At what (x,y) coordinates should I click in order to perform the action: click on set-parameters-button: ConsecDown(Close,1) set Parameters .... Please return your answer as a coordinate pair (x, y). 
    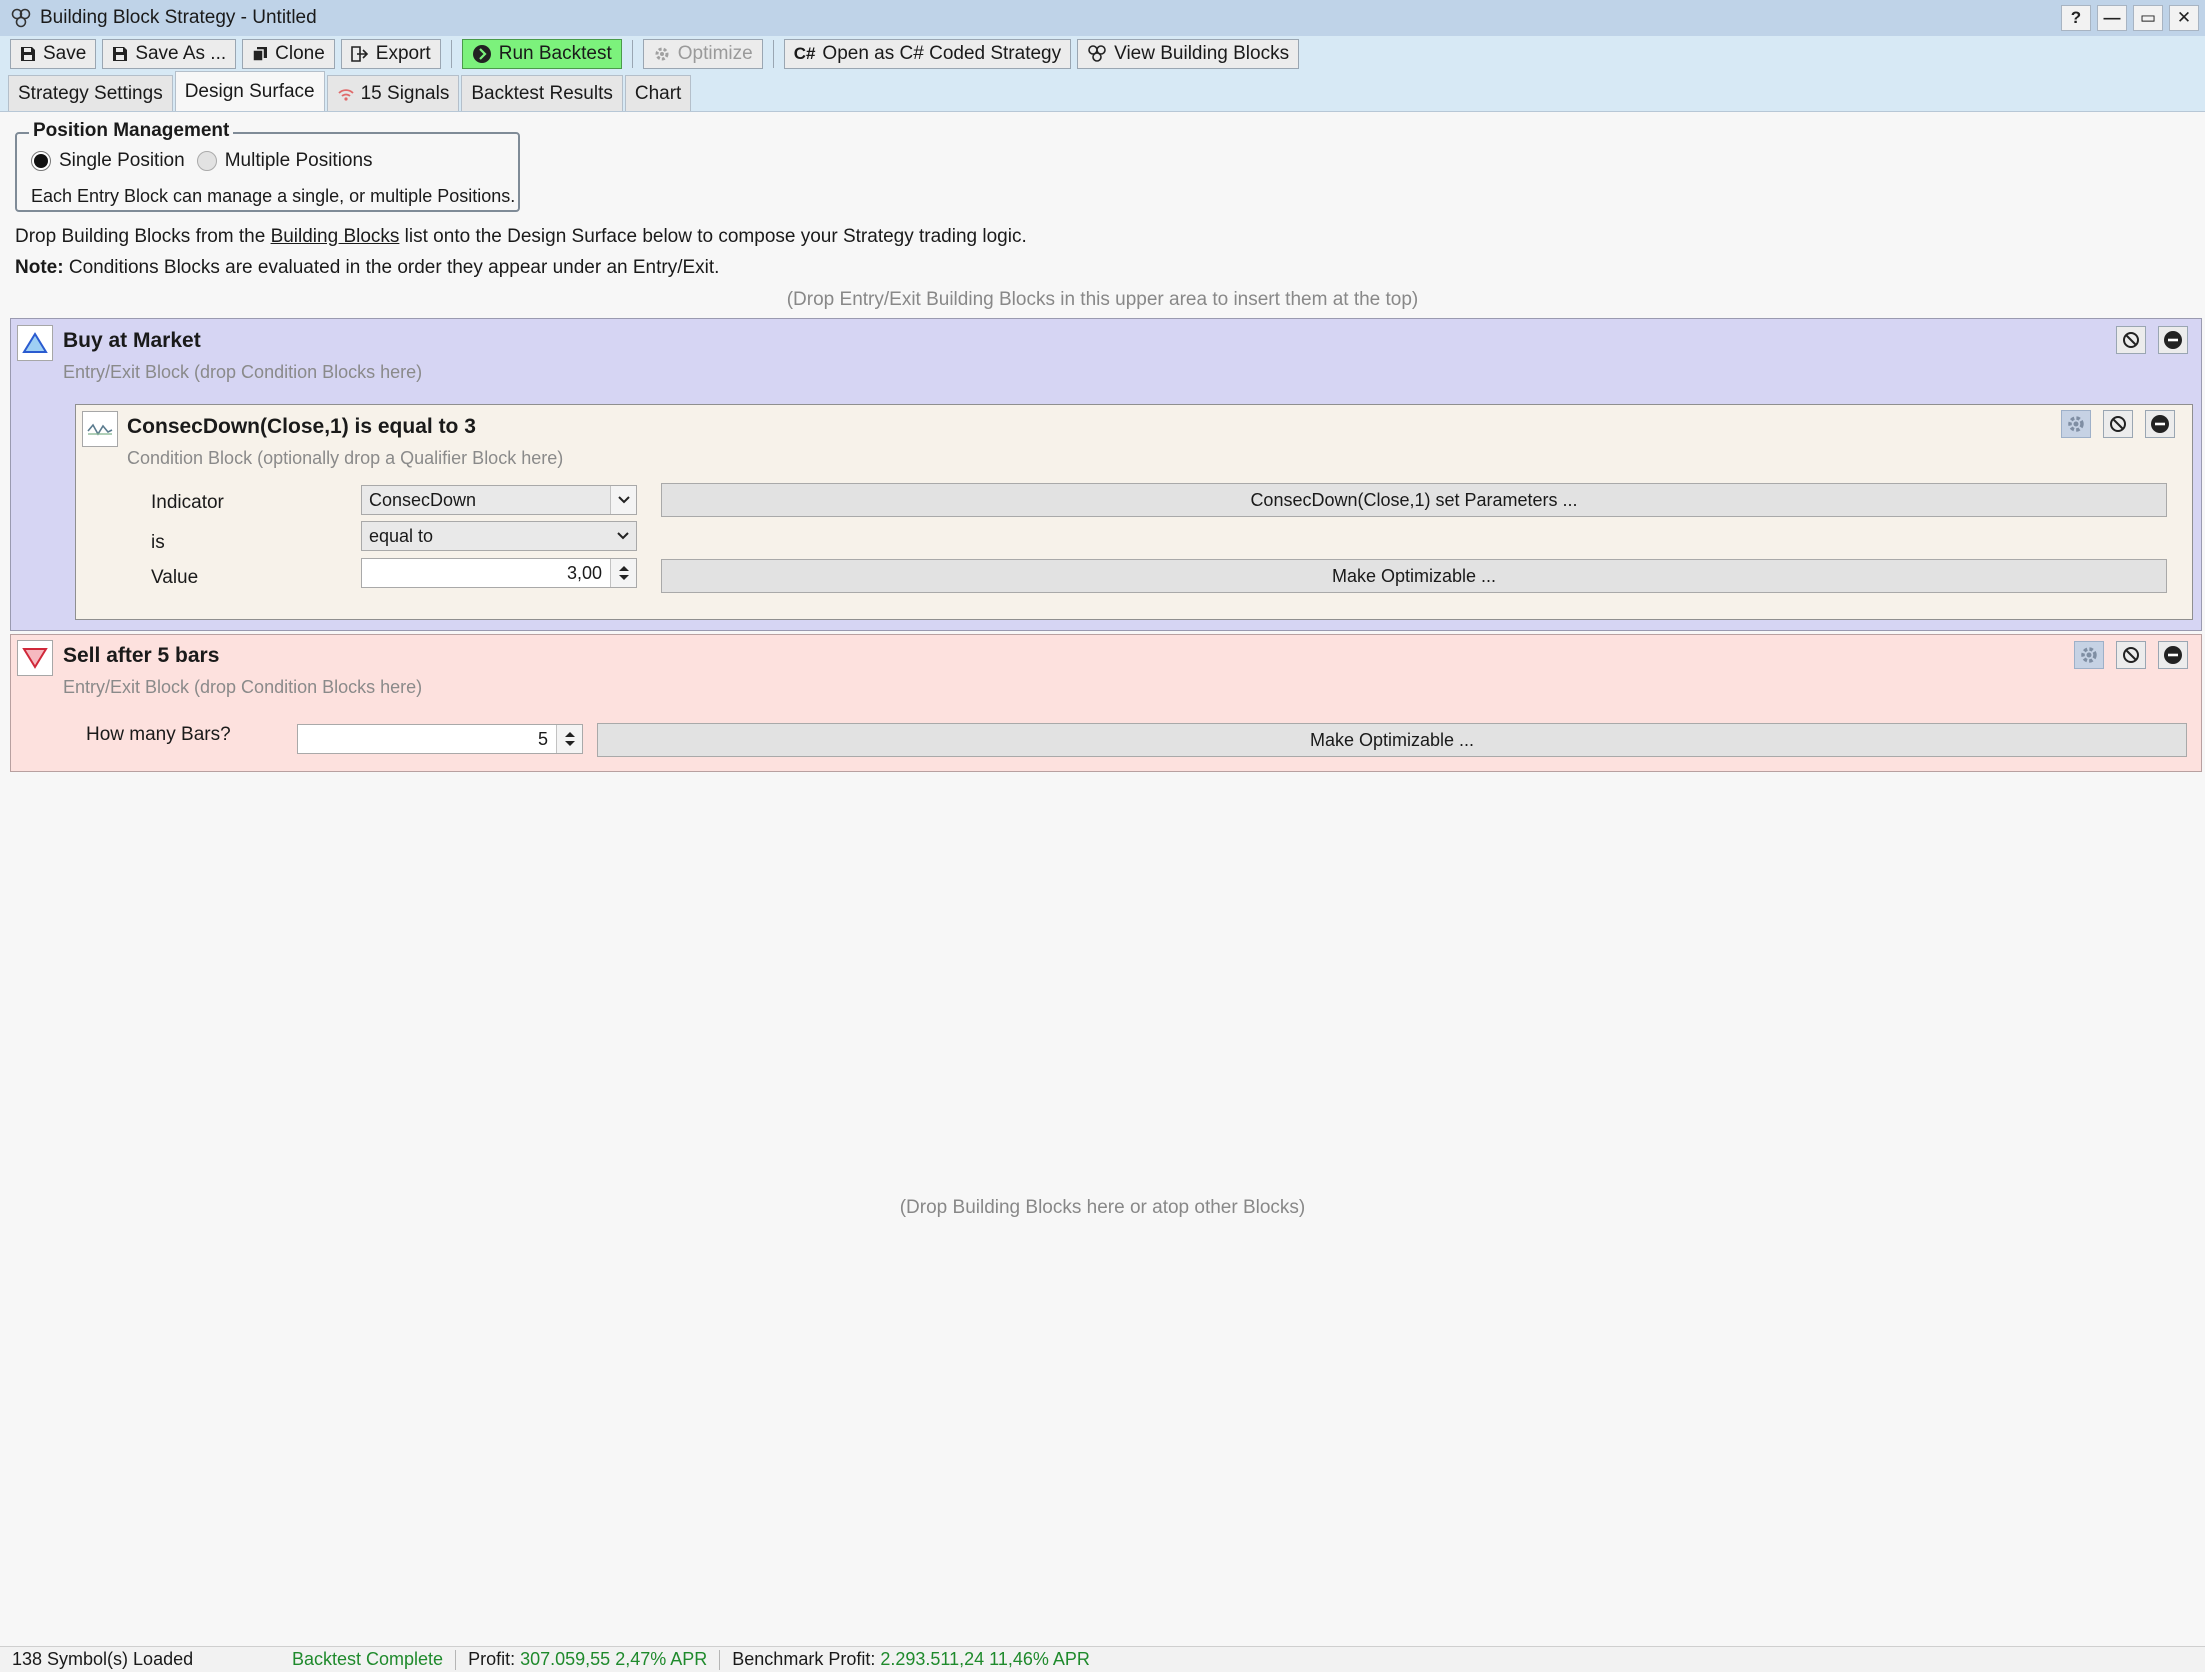
    Looking at the image, I should click on (1414, 500).